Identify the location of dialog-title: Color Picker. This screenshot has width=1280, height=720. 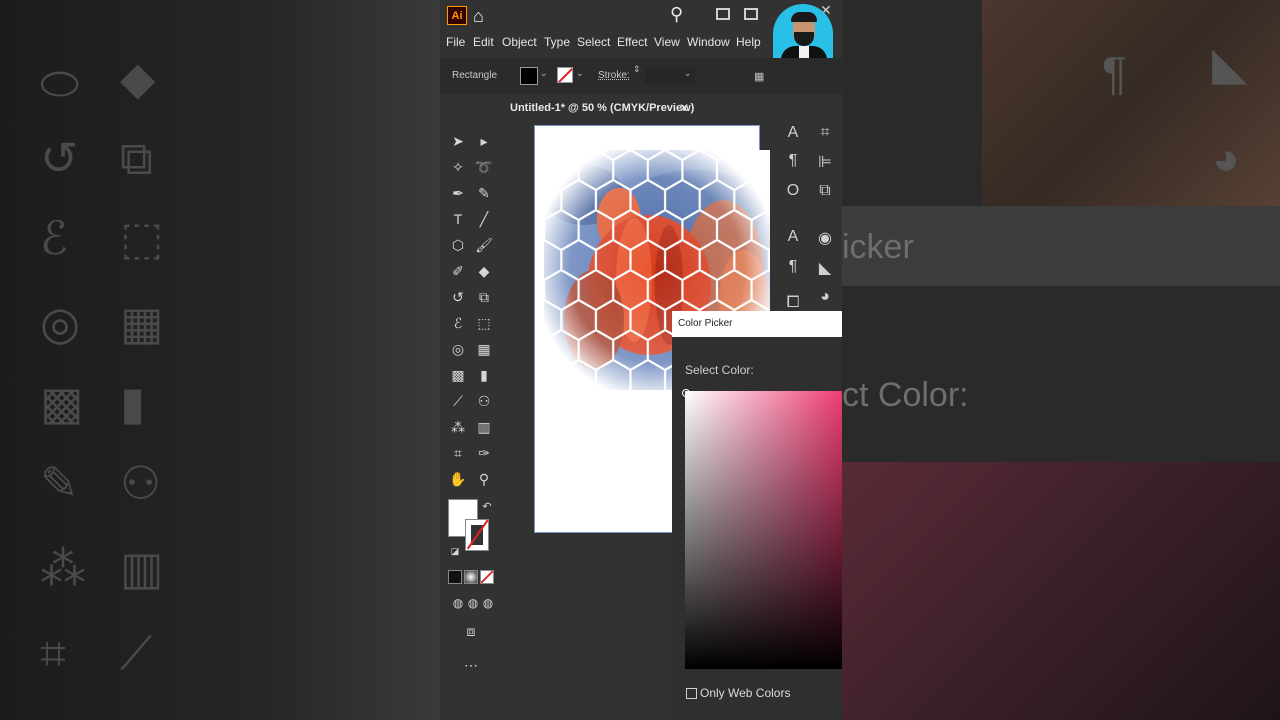
(757, 324).